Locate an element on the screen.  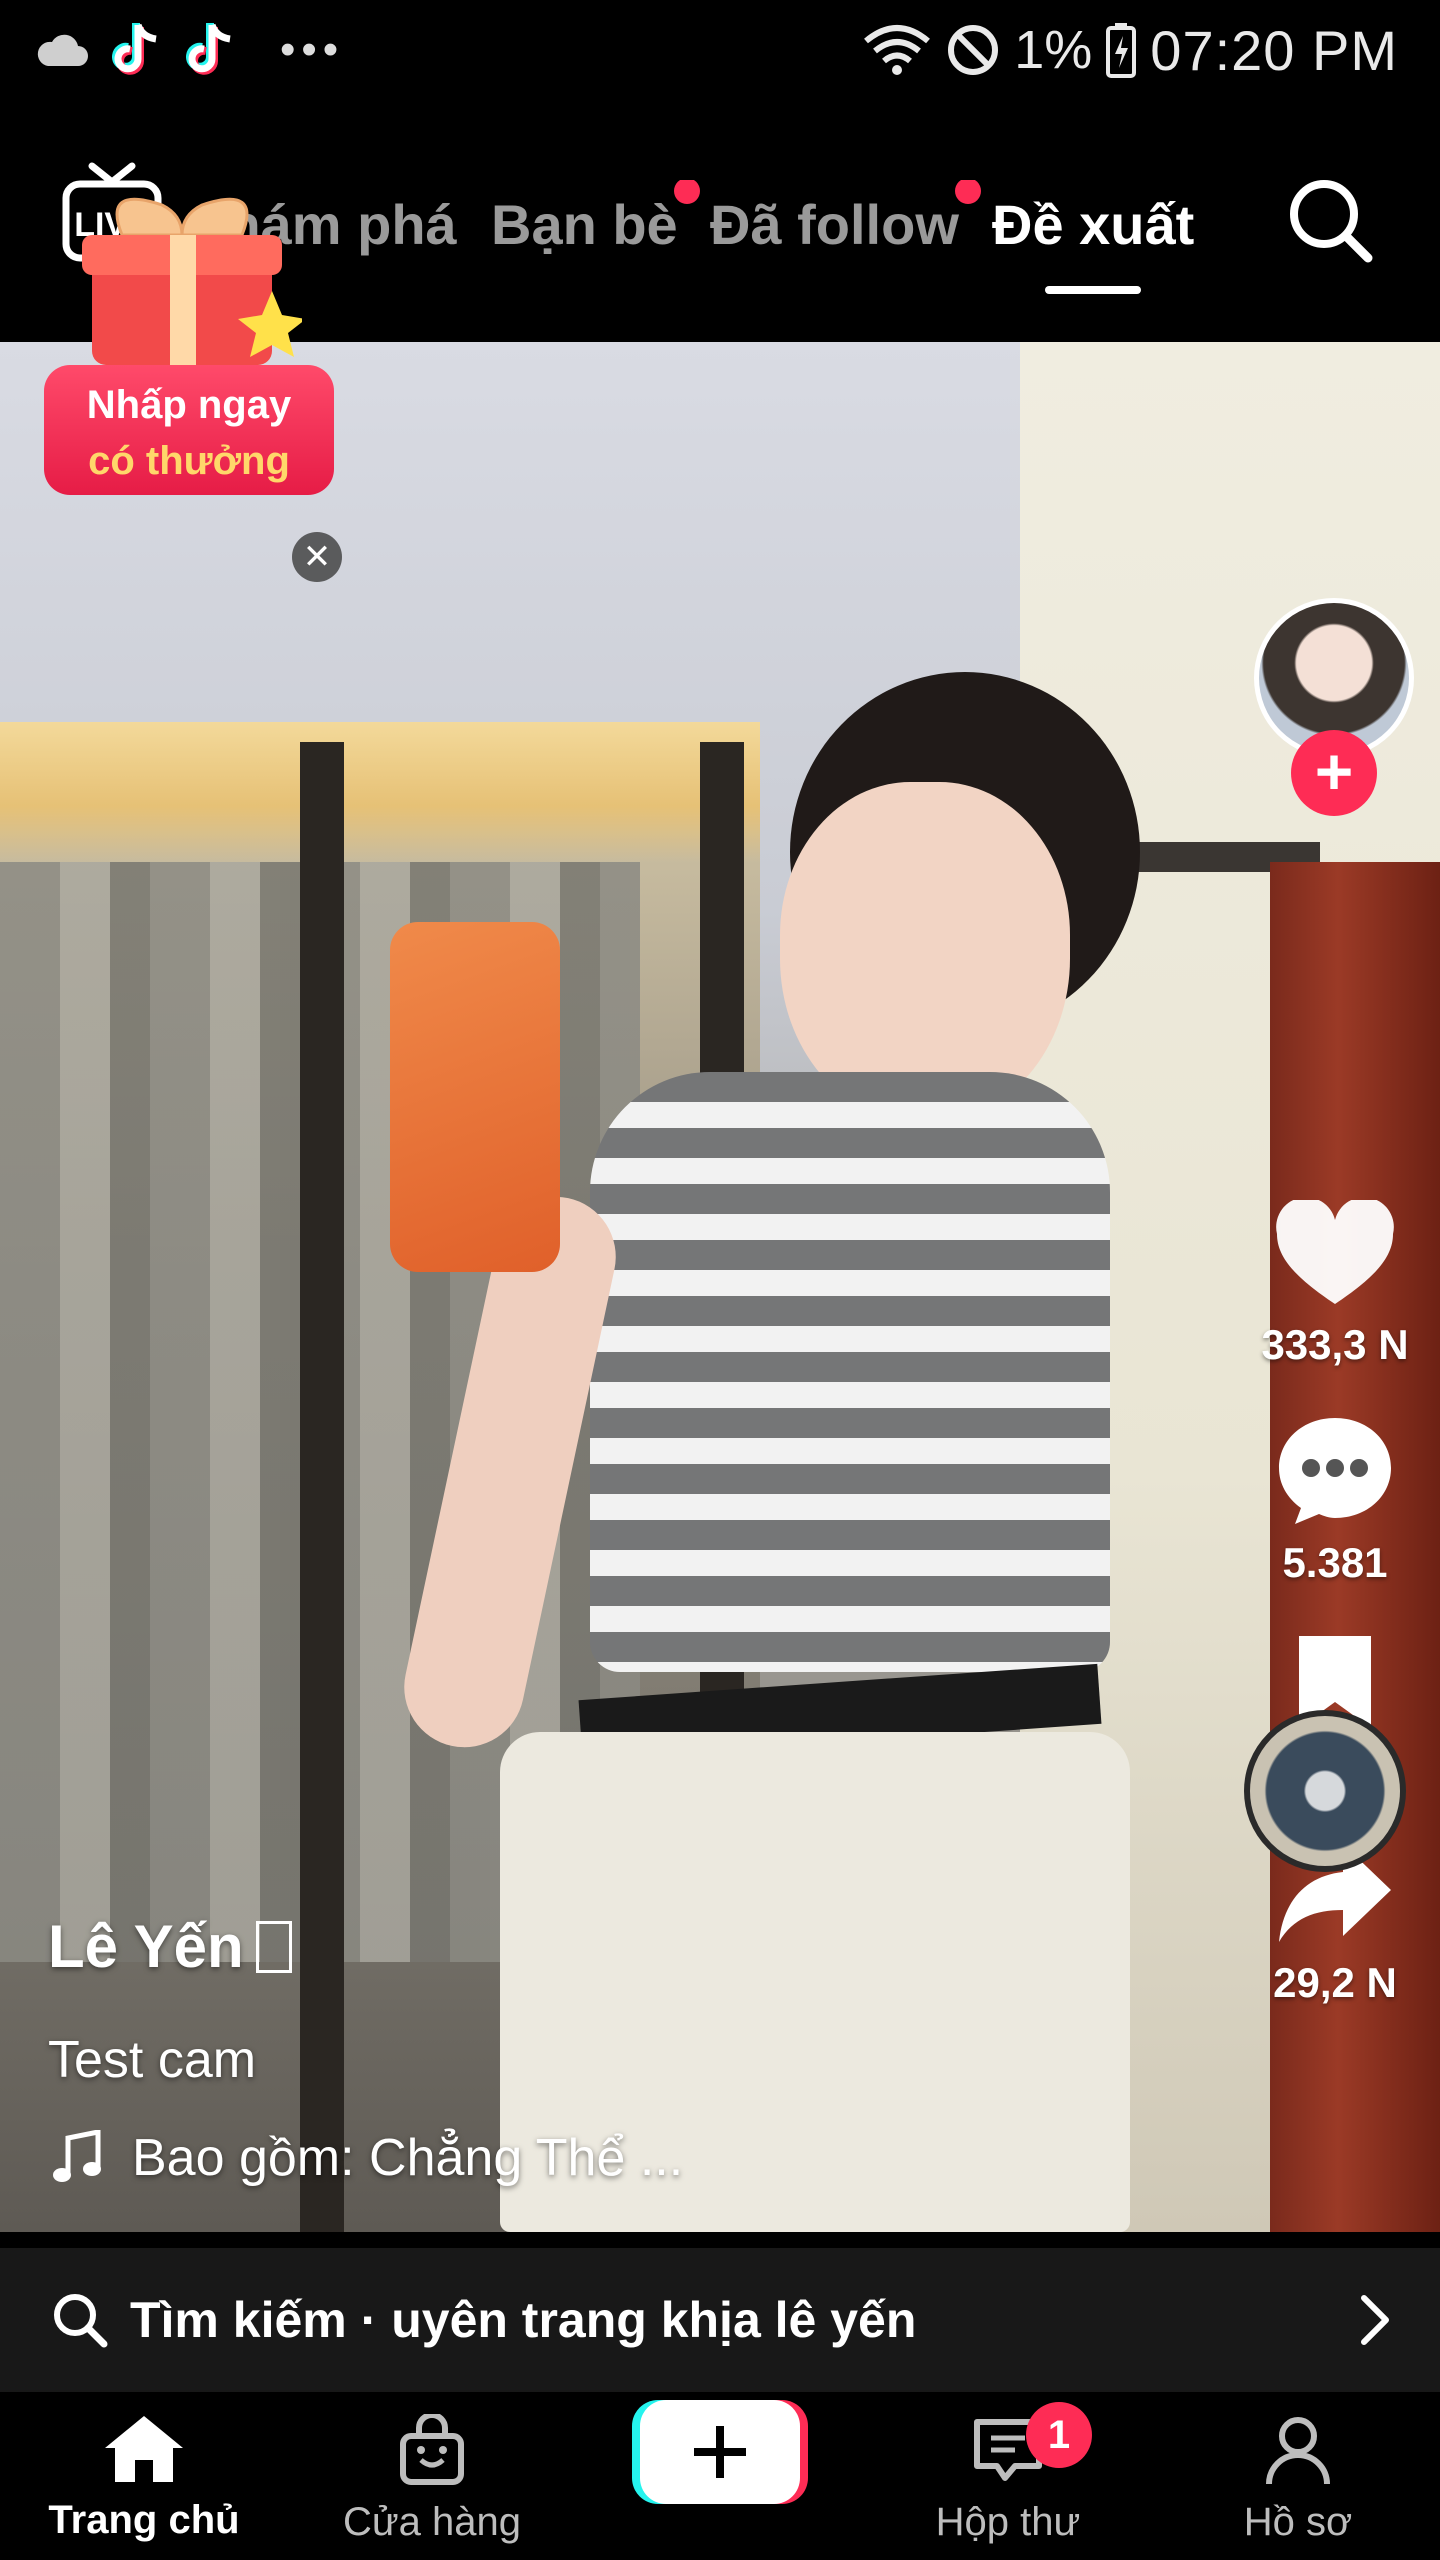
wifi-icon is located at coordinates (897, 50).